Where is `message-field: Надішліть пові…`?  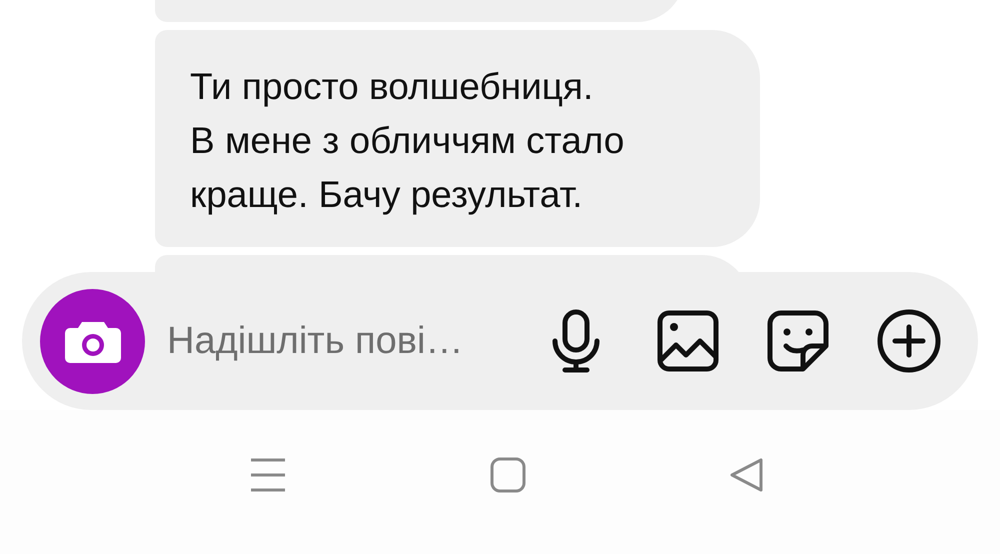
message-field: Надішліть пові… is located at coordinates (352, 341).